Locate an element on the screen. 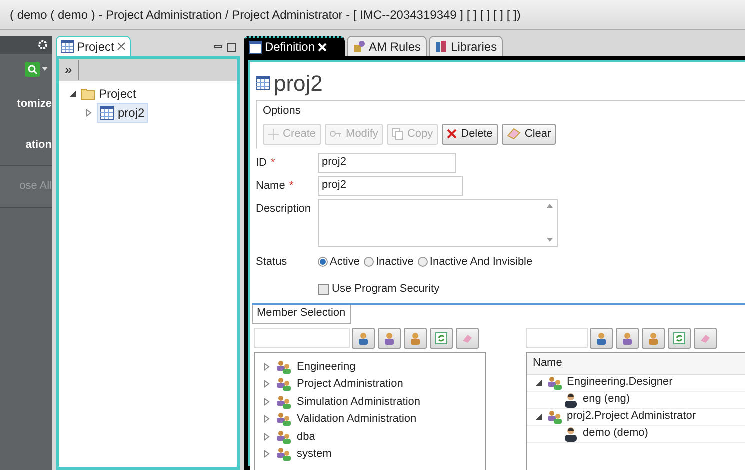 Image resolution: width=745 pixels, height=470 pixels. cross-icon is located at coordinates (452, 134).